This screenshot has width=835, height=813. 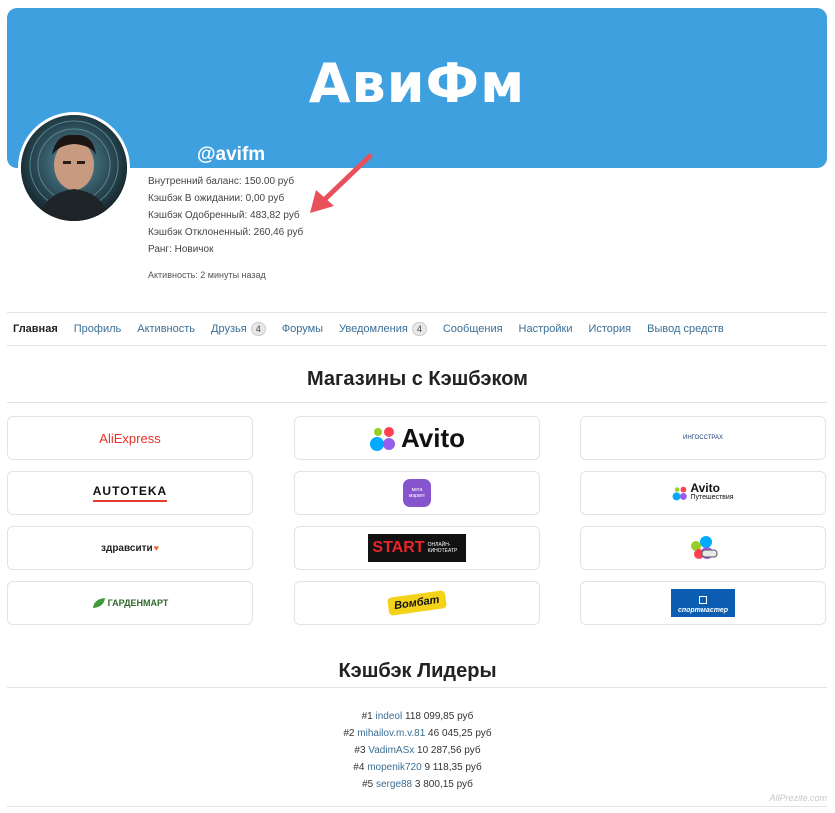 I want to click on avatar-image, so click(x=74, y=168).